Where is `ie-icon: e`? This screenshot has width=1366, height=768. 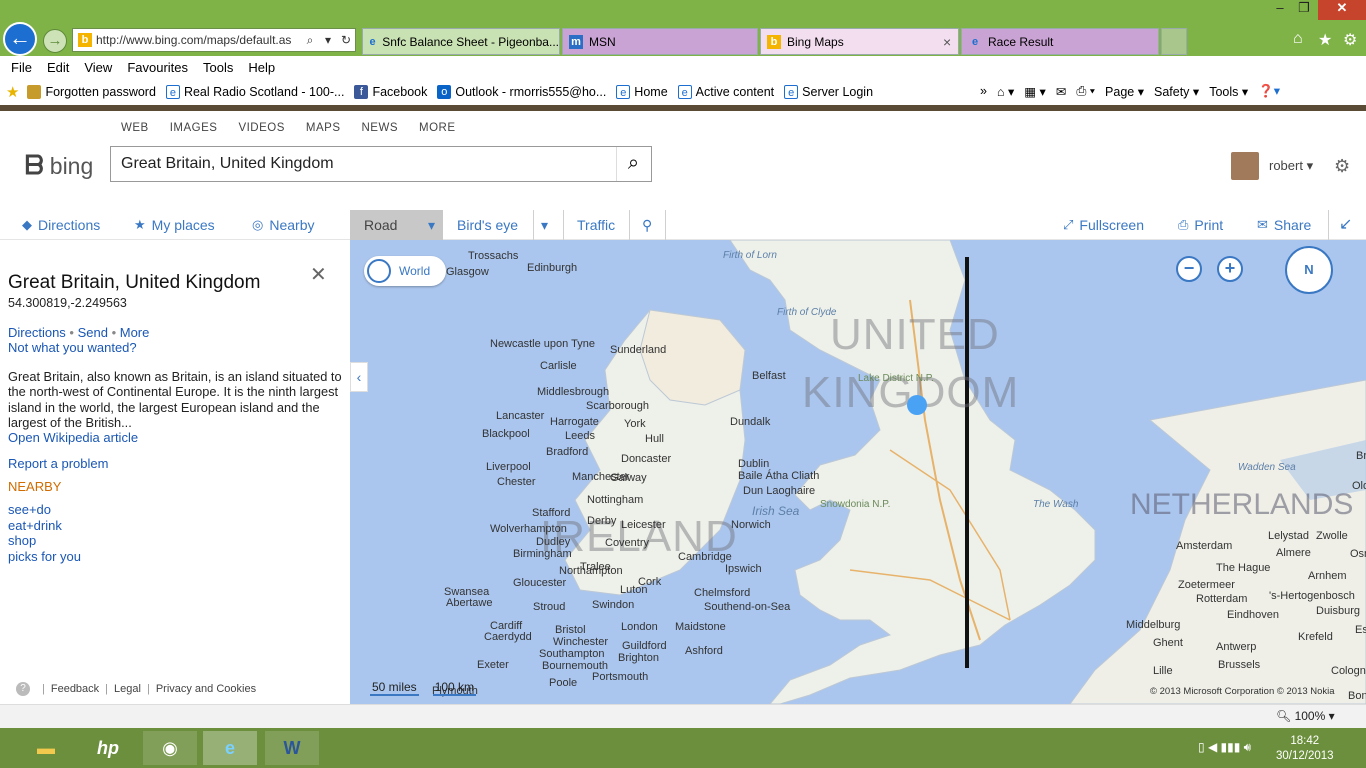 ie-icon: e is located at coordinates (230, 748).